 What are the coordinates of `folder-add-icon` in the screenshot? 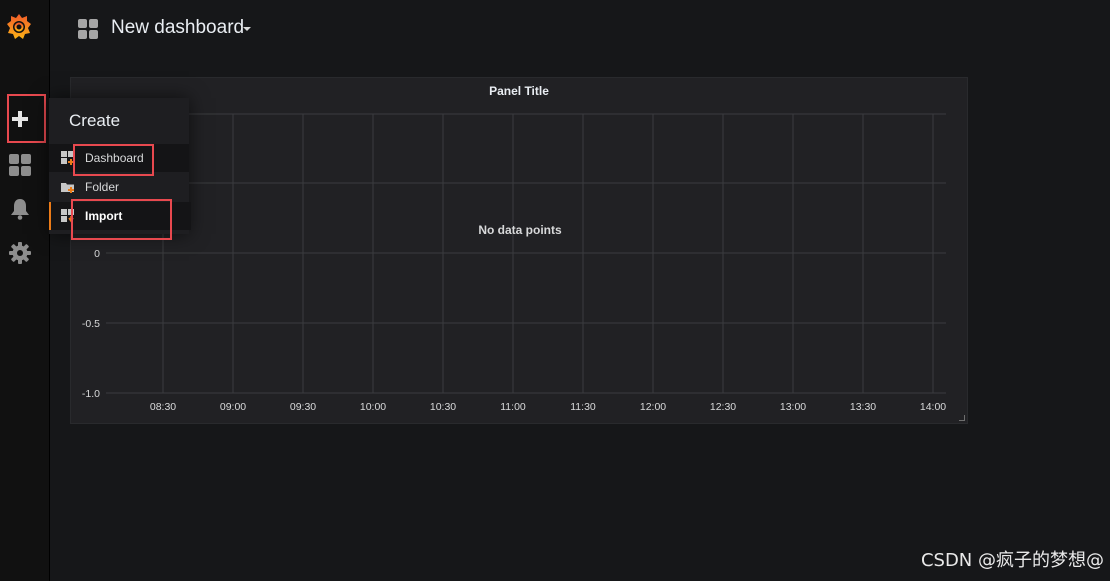 It's located at (67, 188).